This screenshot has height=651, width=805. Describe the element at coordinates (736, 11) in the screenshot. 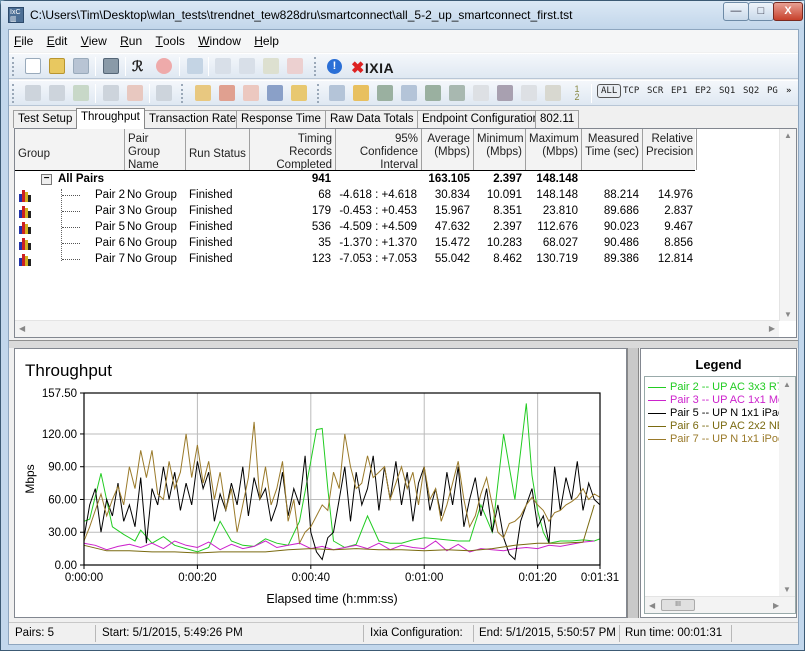

I see `minimize-button: —` at that location.